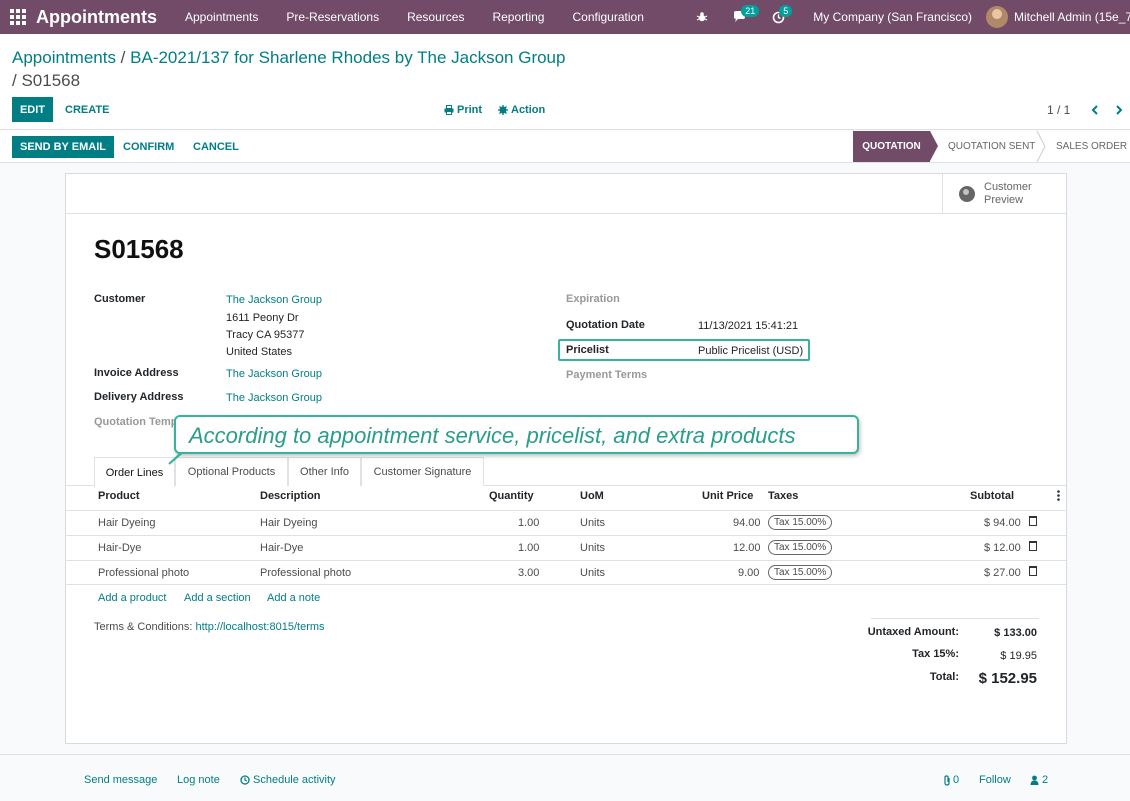 The height and width of the screenshot is (801, 1130). I want to click on tab-optional-products: Optional Products, so click(231, 471).